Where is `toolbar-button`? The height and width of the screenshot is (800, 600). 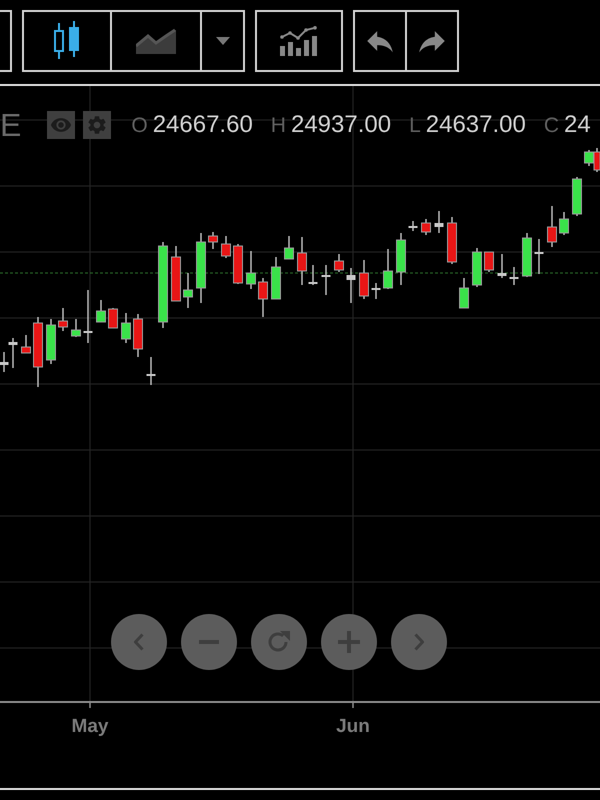 toolbar-button is located at coordinates (6, 41).